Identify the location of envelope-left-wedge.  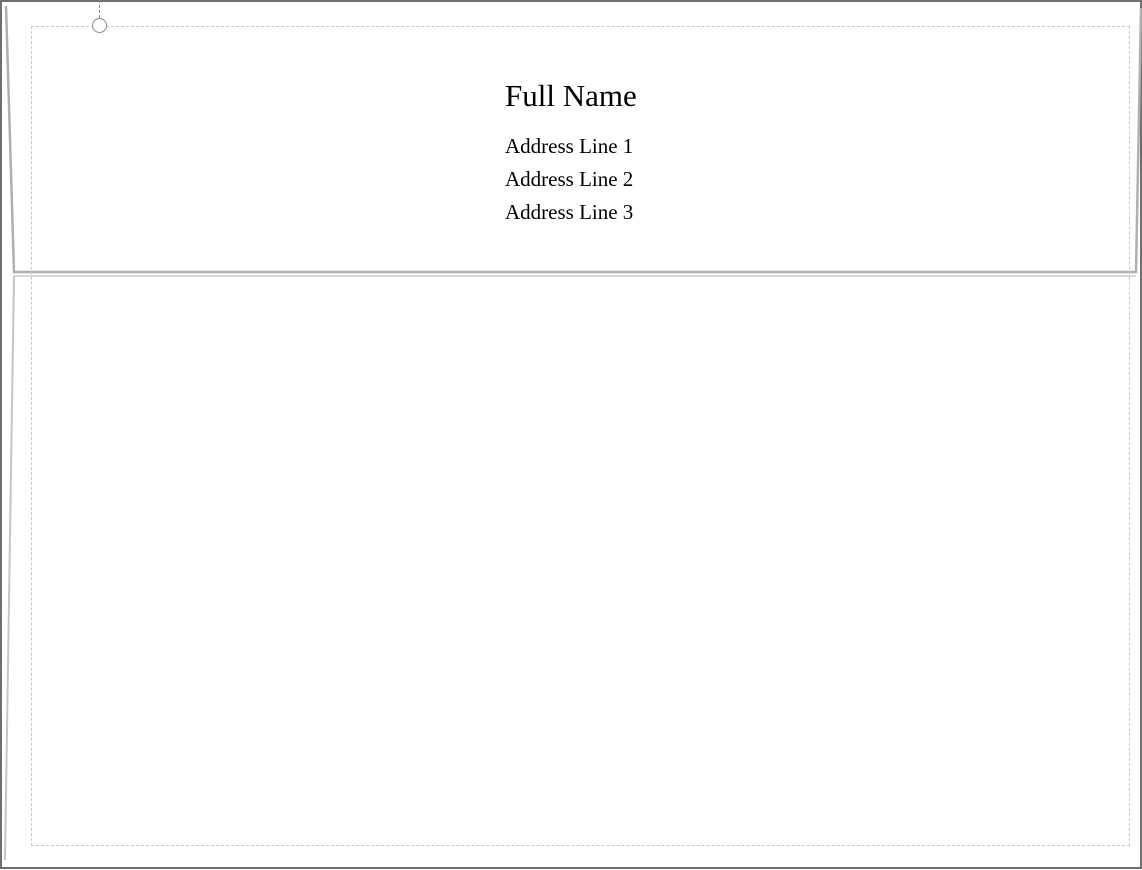
(9, 568).